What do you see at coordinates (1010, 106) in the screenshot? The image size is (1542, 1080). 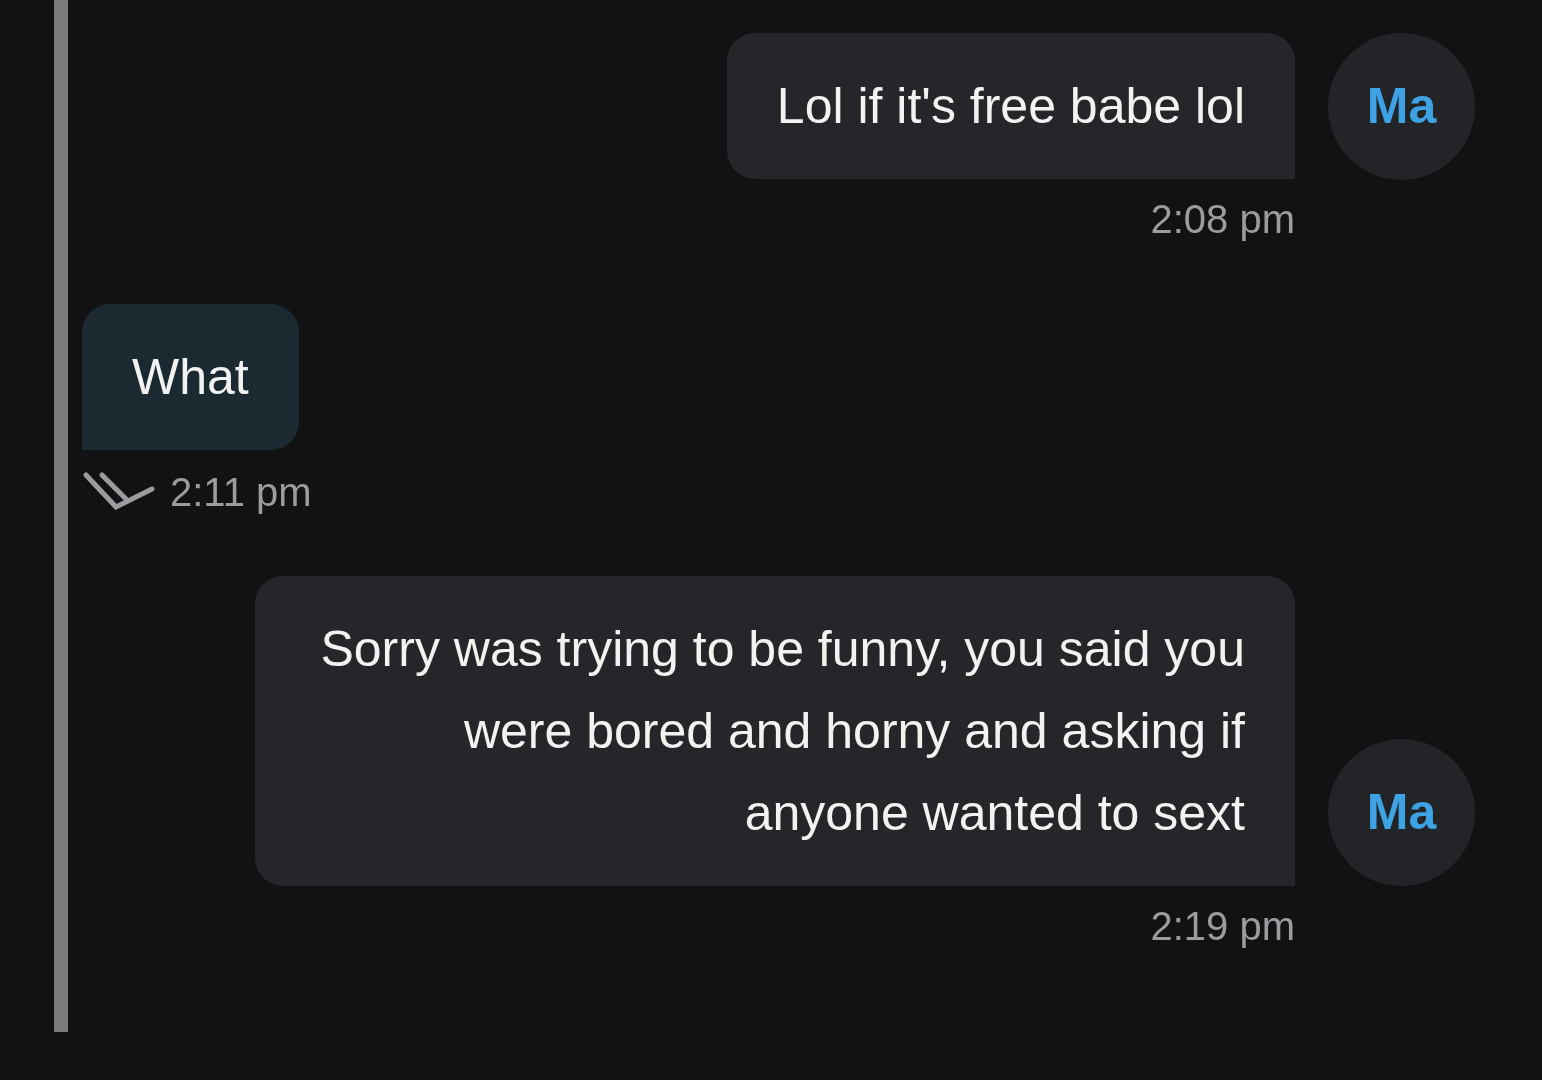 I see `message-bubble: Lol if it's free babe lol` at bounding box center [1010, 106].